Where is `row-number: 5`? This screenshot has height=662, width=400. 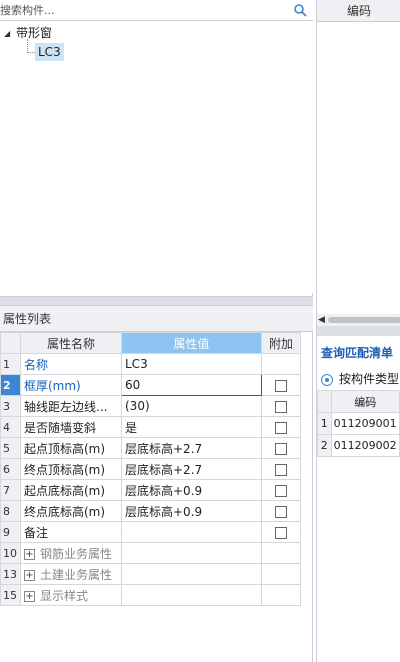
row-number: 5 is located at coordinates (10, 448).